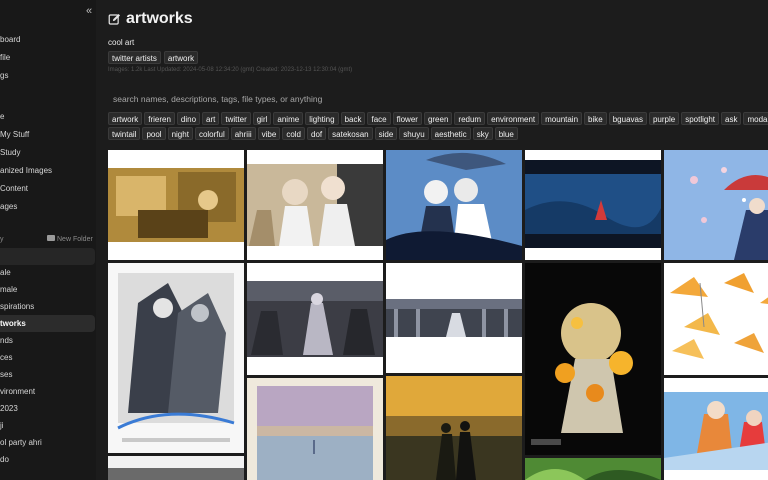 This screenshot has height=480, width=768. Describe the element at coordinates (595, 118) in the screenshot. I see `filter-tag: bike` at that location.